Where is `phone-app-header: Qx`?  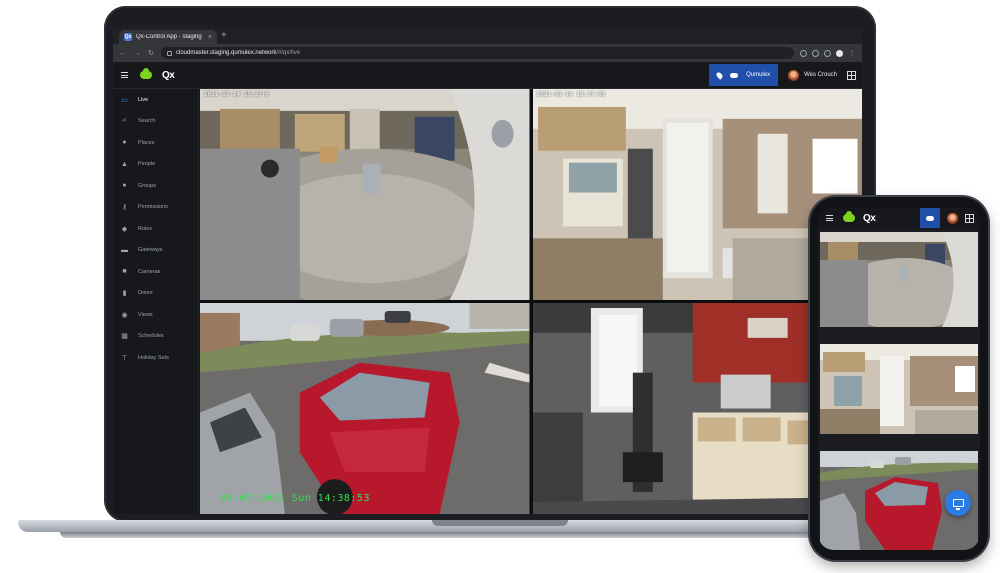 phone-app-header: Qx is located at coordinates (899, 218).